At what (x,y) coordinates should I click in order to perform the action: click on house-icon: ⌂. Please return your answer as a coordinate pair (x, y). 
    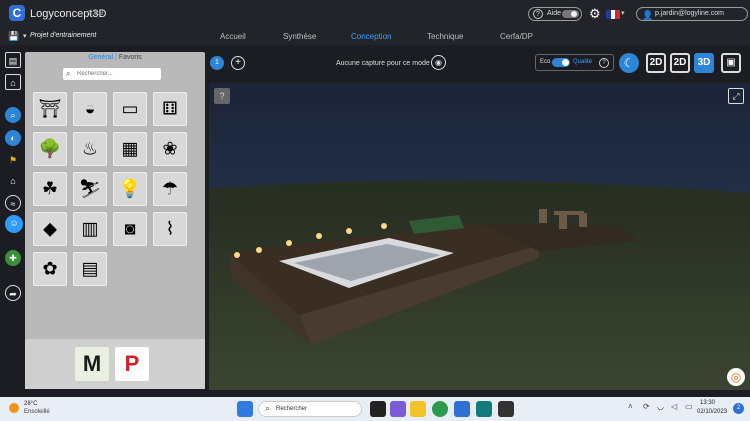
    Looking at the image, I should click on (13, 82).